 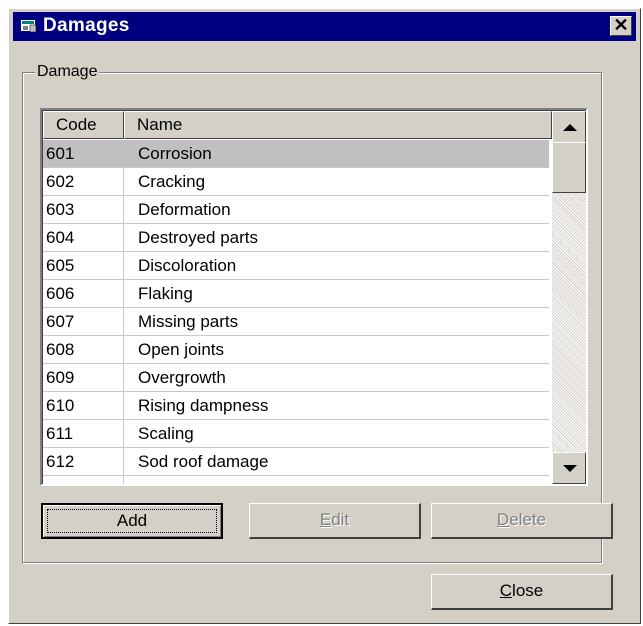 I want to click on close-icon: ✕, so click(x=621, y=25).